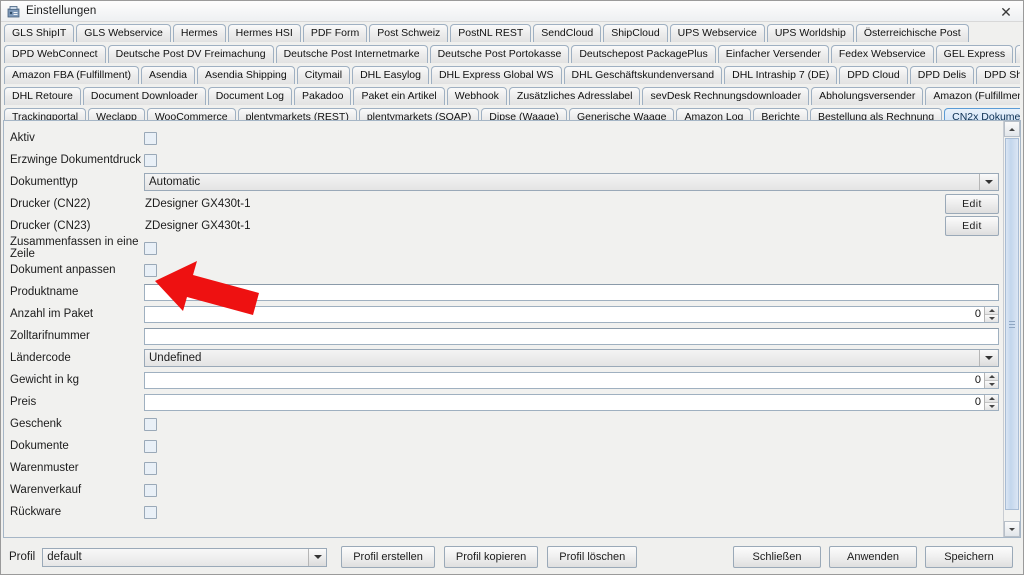 Image resolution: width=1024 pixels, height=575 pixels. Describe the element at coordinates (409, 33) in the screenshot. I see `tab-post-schweiz: Post Schweiz` at that location.